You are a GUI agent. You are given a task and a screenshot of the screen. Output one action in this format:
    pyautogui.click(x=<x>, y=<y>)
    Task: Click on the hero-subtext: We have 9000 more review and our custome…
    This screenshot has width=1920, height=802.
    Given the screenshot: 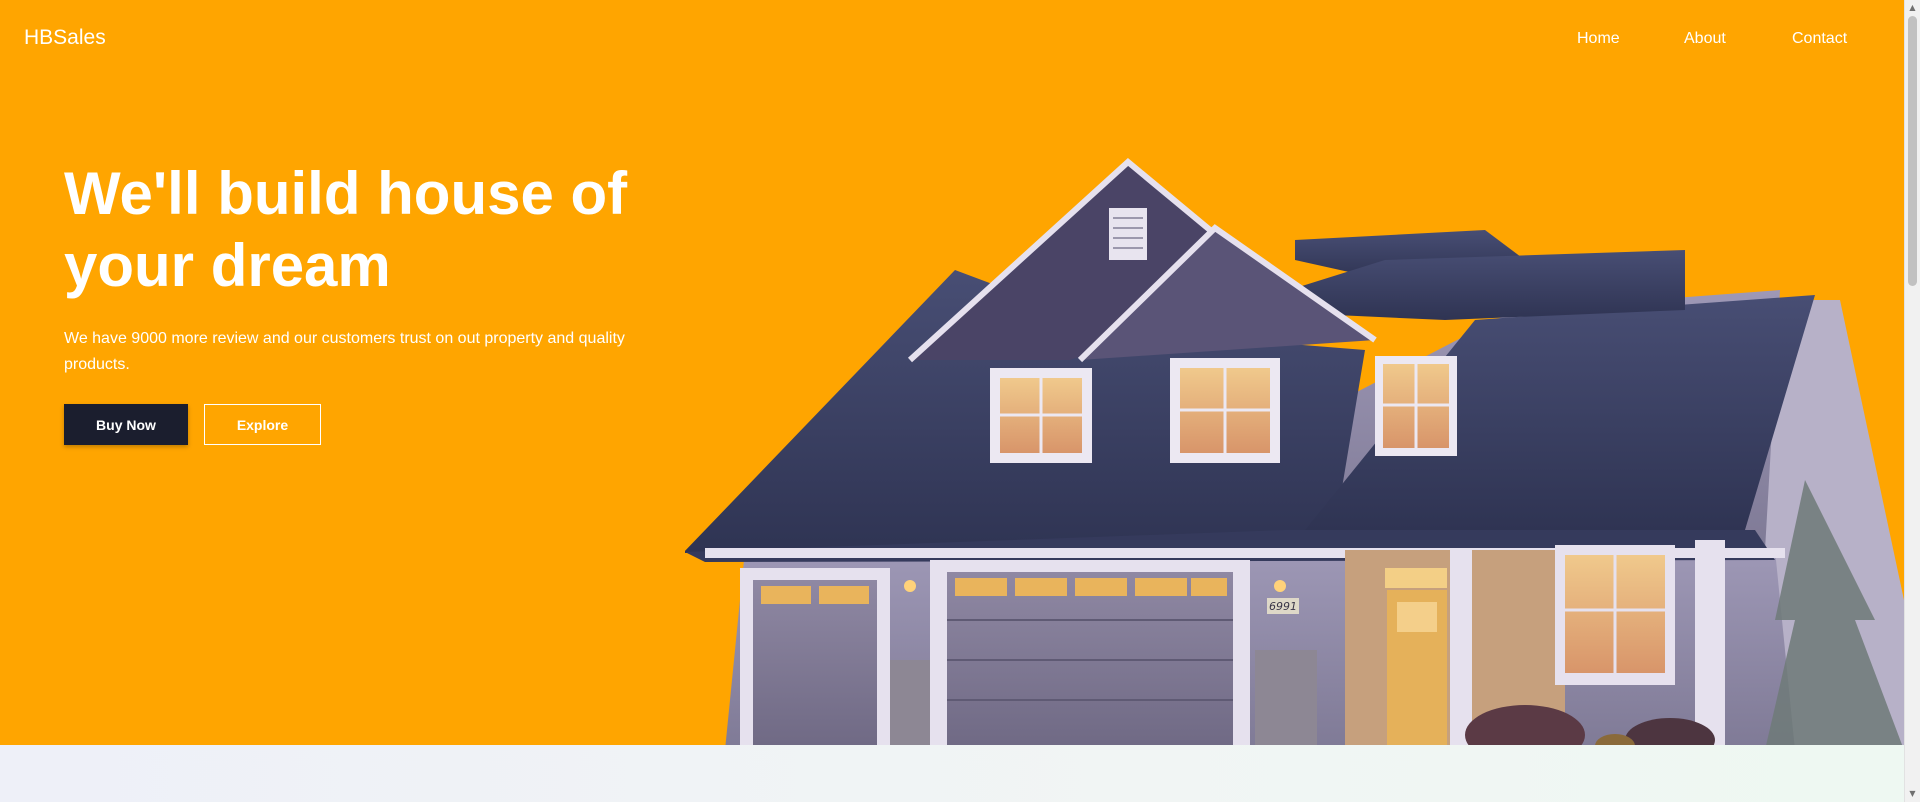 What is the action you would take?
    pyautogui.click(x=344, y=351)
    